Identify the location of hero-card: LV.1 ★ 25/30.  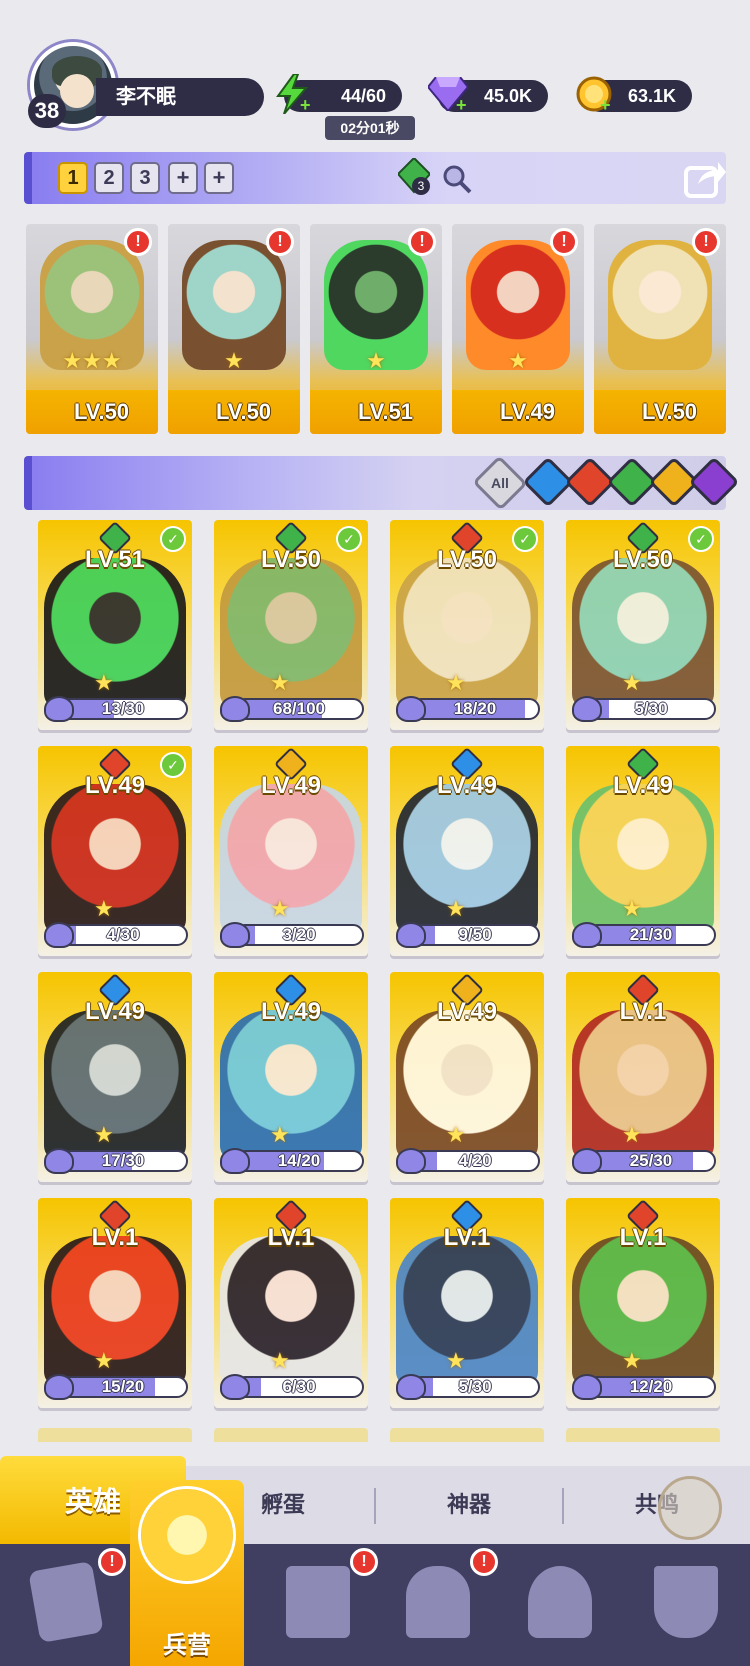
(643, 1077).